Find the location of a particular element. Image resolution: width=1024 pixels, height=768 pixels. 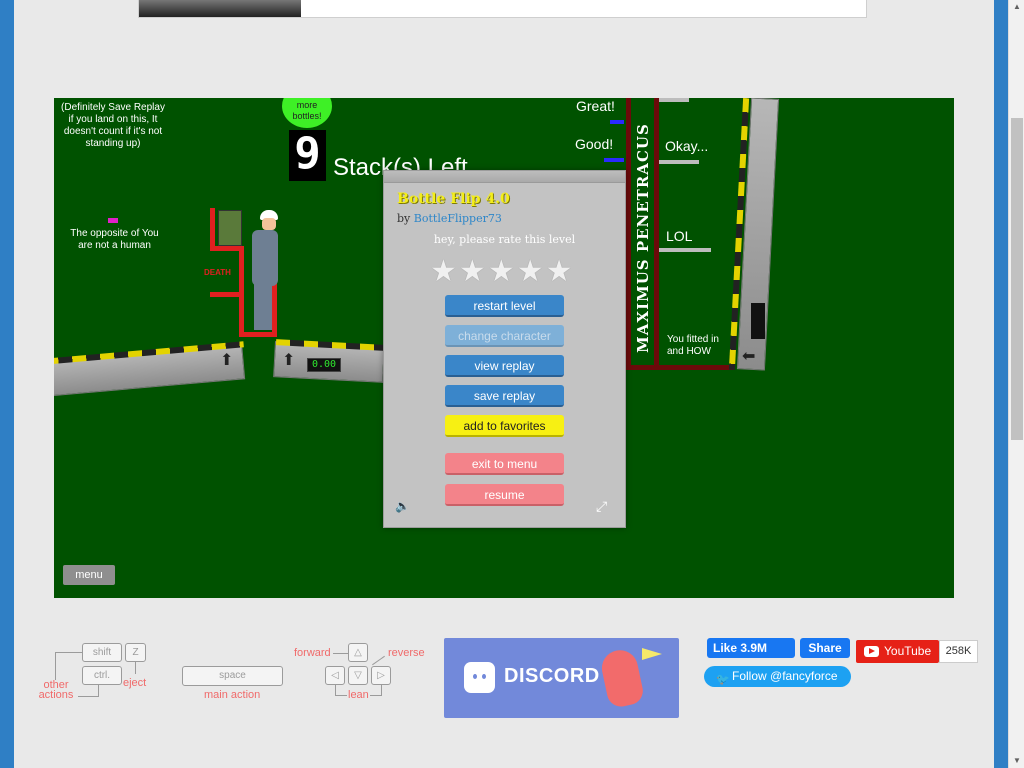

twitter-bird-icon: 🐦 is located at coordinates (723, 680).